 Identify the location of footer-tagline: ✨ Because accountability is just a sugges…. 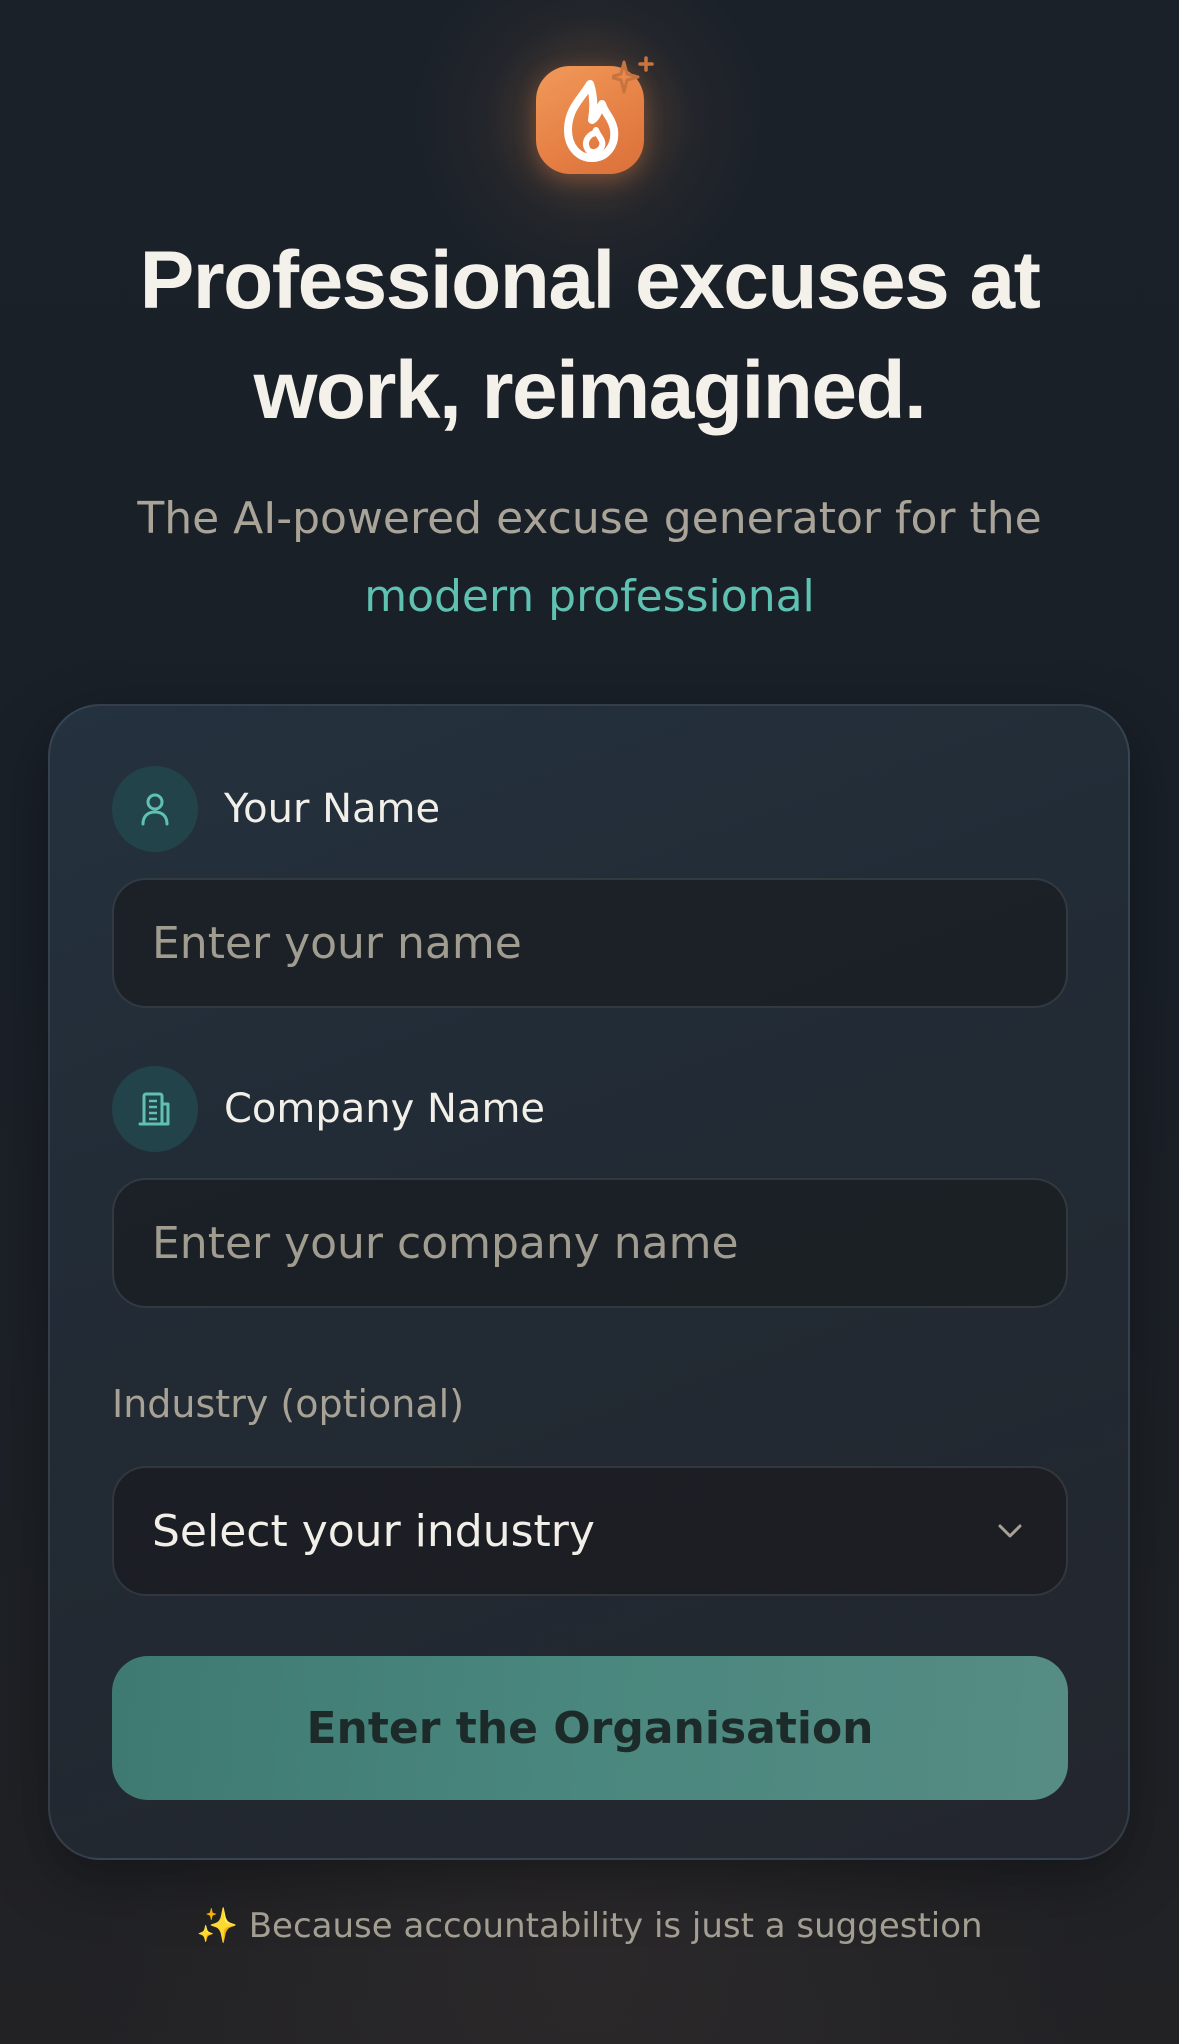
(589, 1926).